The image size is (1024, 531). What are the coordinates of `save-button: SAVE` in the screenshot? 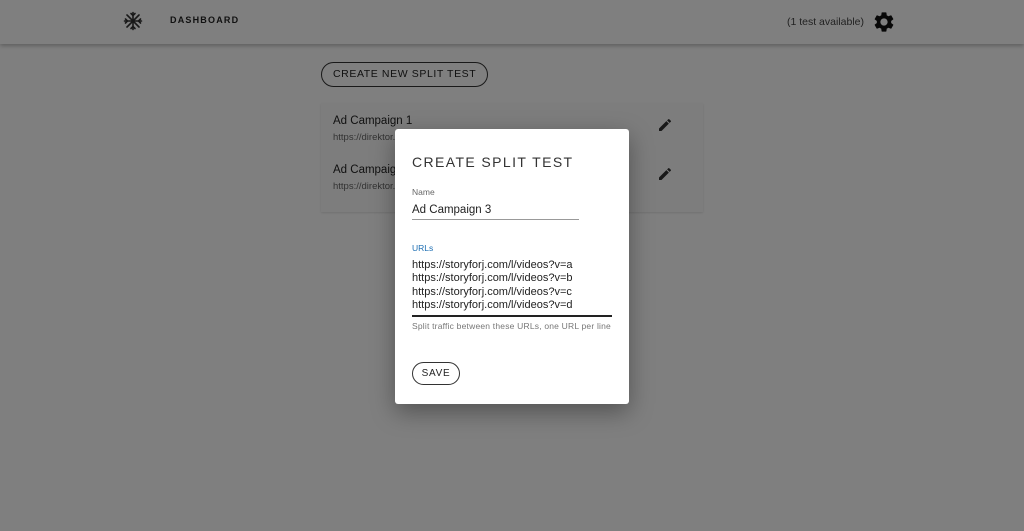 It's located at (436, 373).